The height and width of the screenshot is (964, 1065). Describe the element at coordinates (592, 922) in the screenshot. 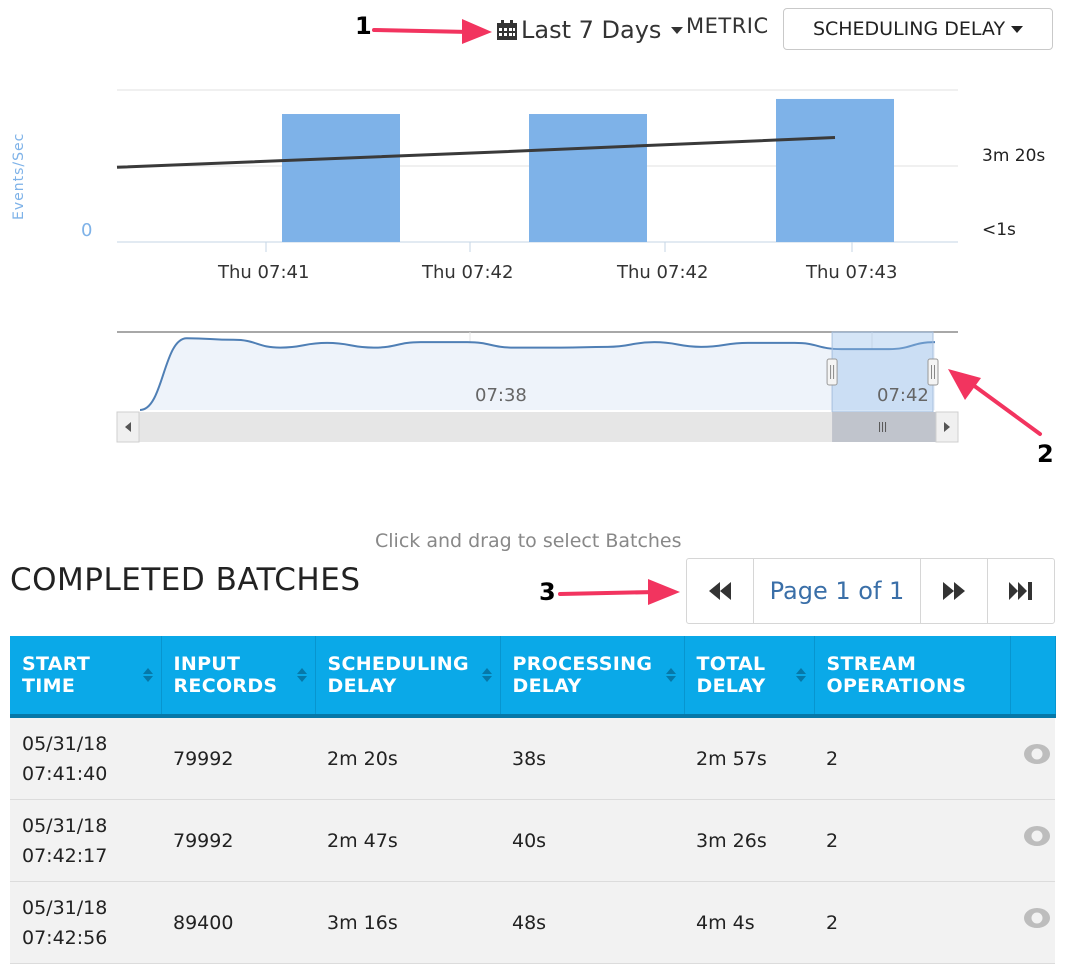

I see `cell-processing-delay: 48s` at that location.